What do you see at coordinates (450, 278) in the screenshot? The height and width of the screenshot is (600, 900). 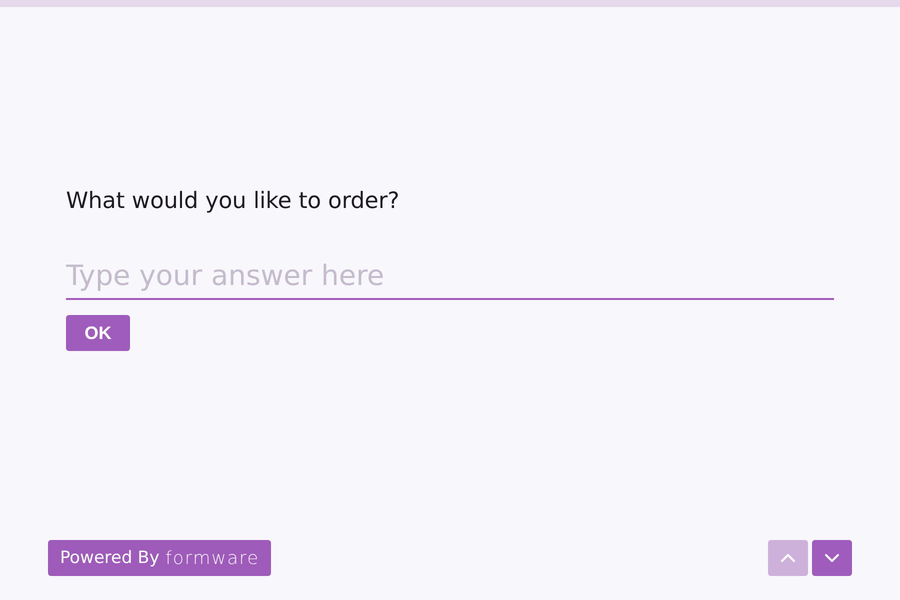 I see `answer-field: Type your answer here` at bounding box center [450, 278].